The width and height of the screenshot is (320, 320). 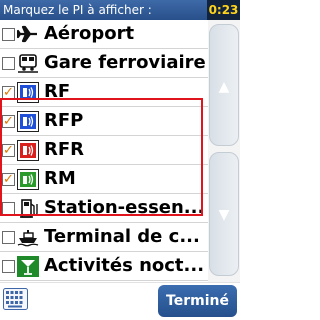 What do you see at coordinates (104, 92) in the screenshot?
I see `list-item-rf: ✓ RF` at bounding box center [104, 92].